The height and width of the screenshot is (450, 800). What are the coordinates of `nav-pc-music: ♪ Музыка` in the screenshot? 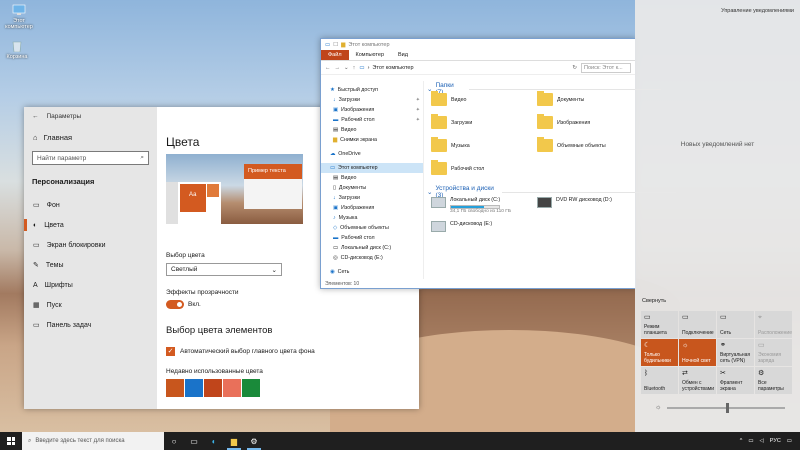 It's located at (372, 218).